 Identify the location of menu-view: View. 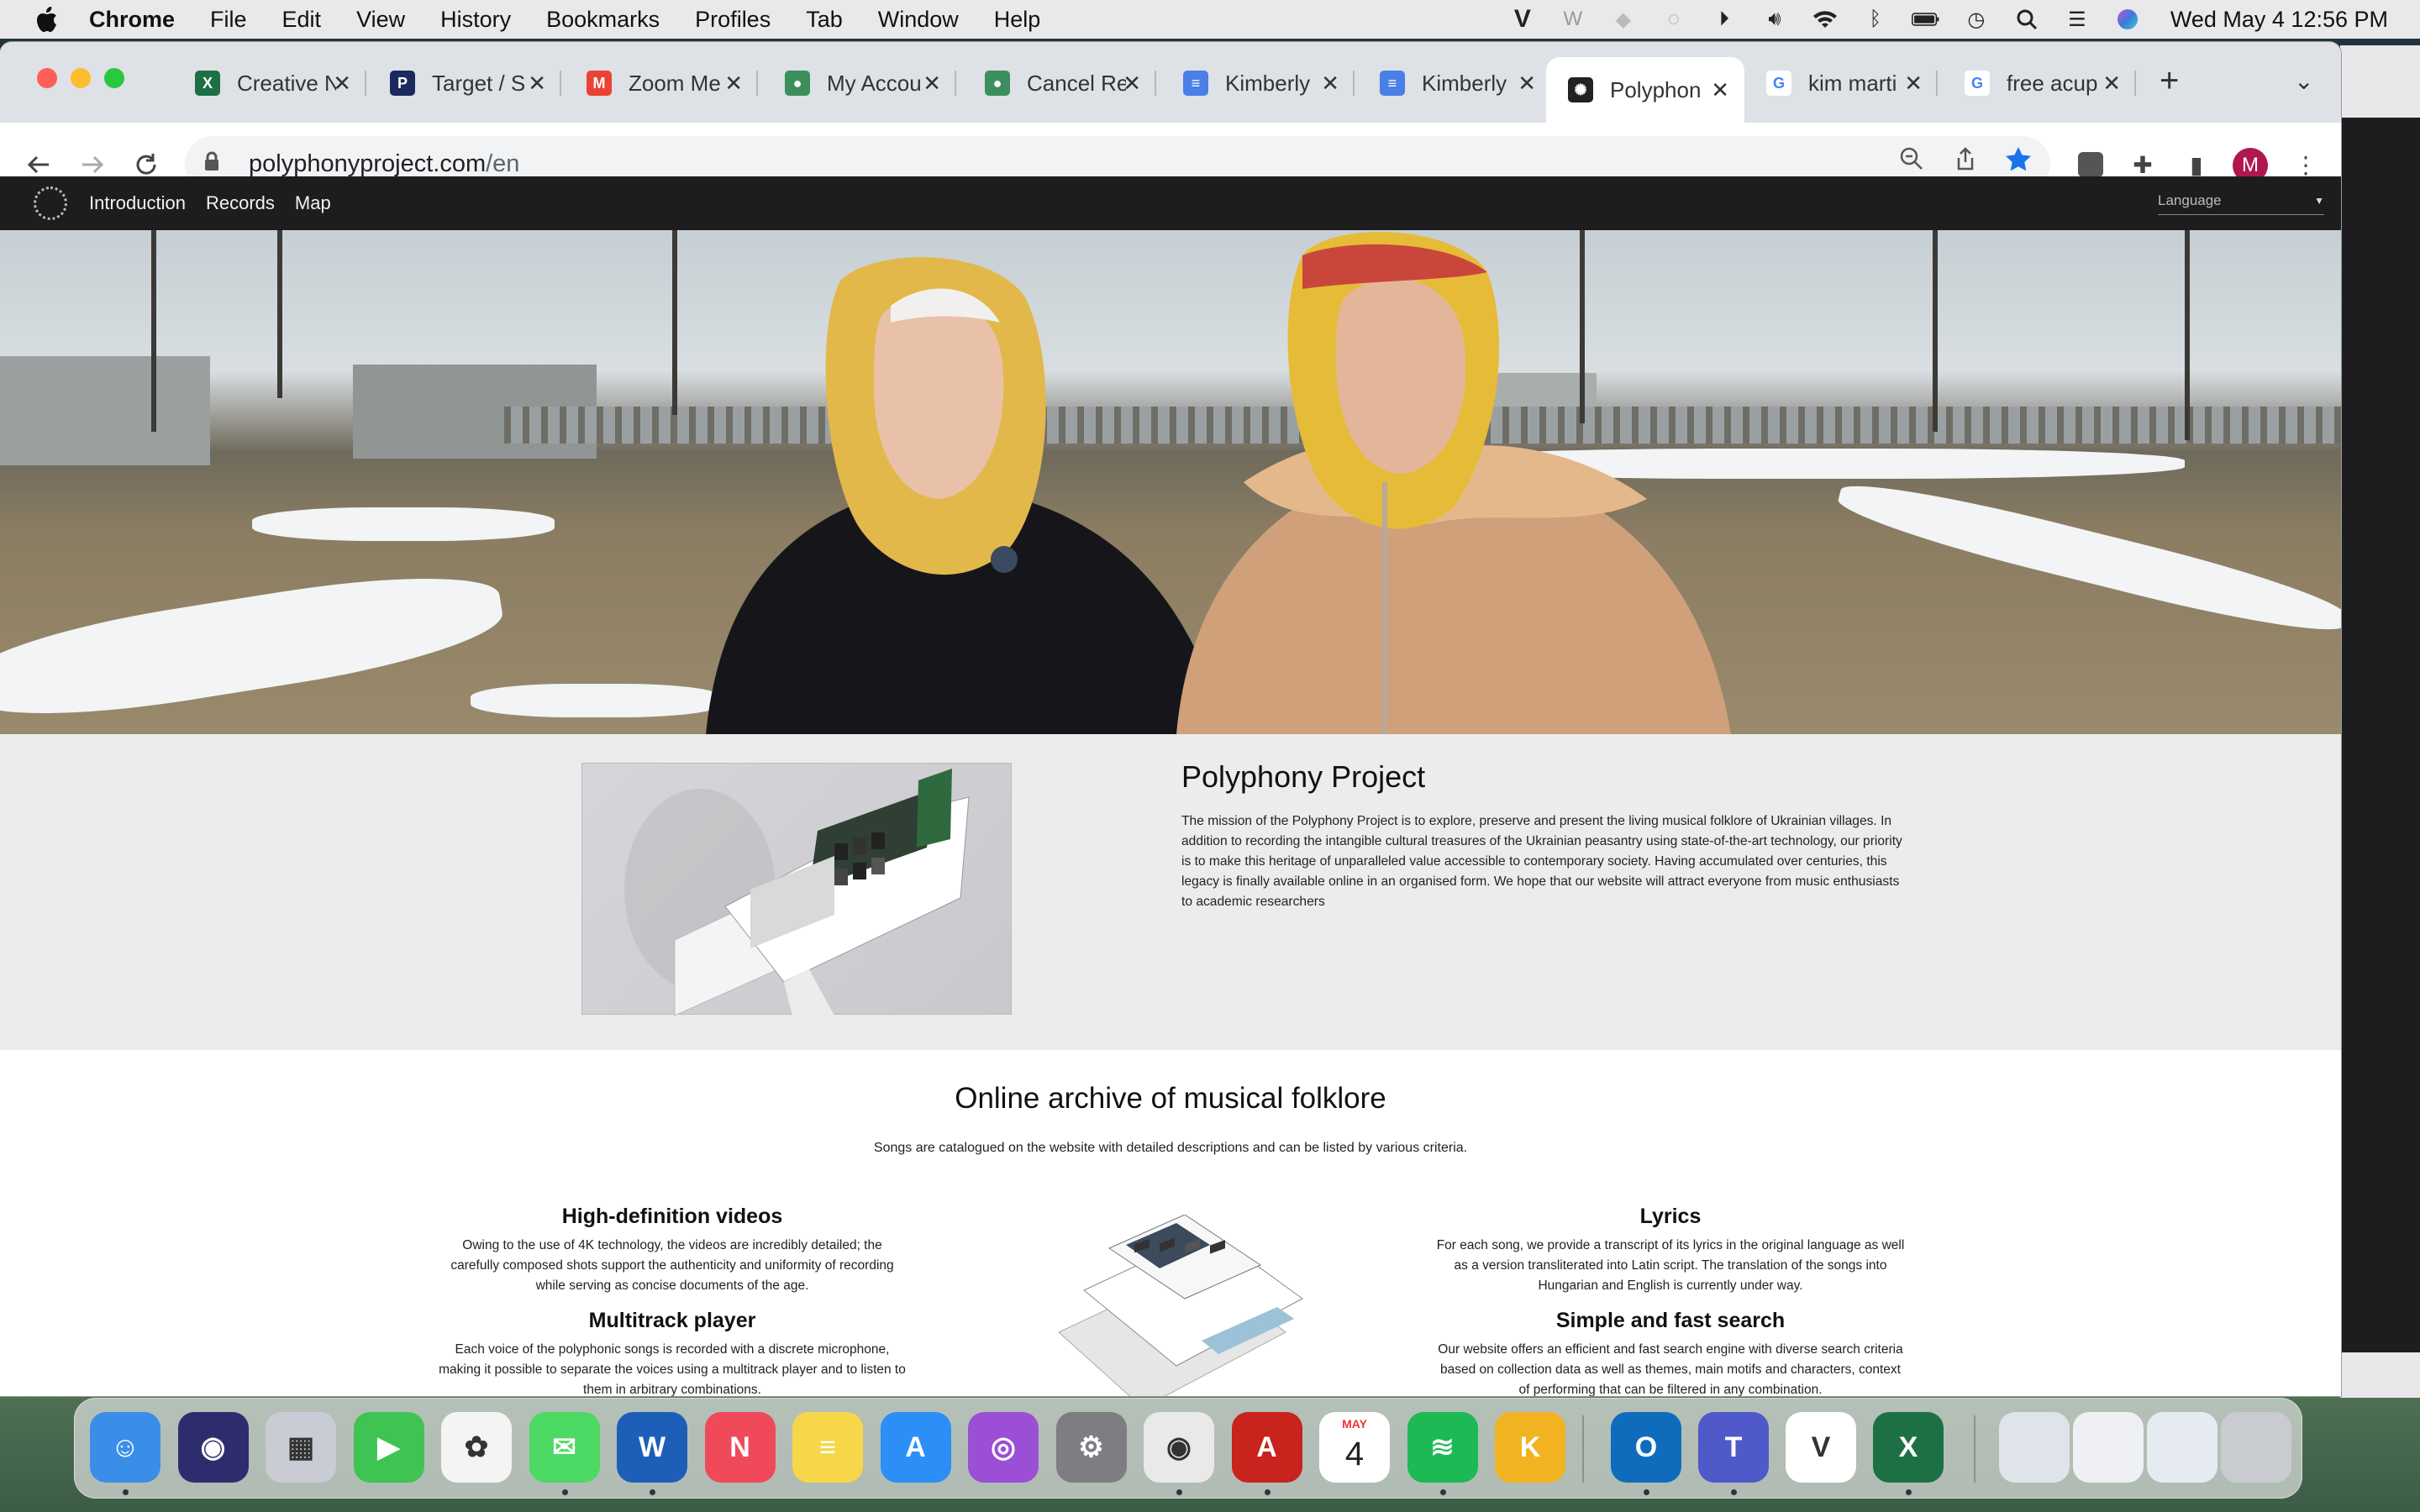
(381, 19).